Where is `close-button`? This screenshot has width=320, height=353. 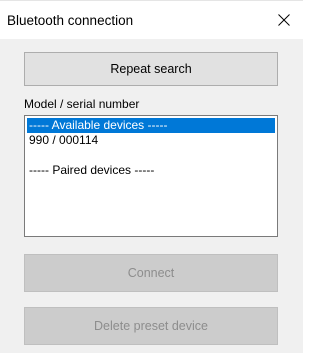
close-button is located at coordinates (284, 20).